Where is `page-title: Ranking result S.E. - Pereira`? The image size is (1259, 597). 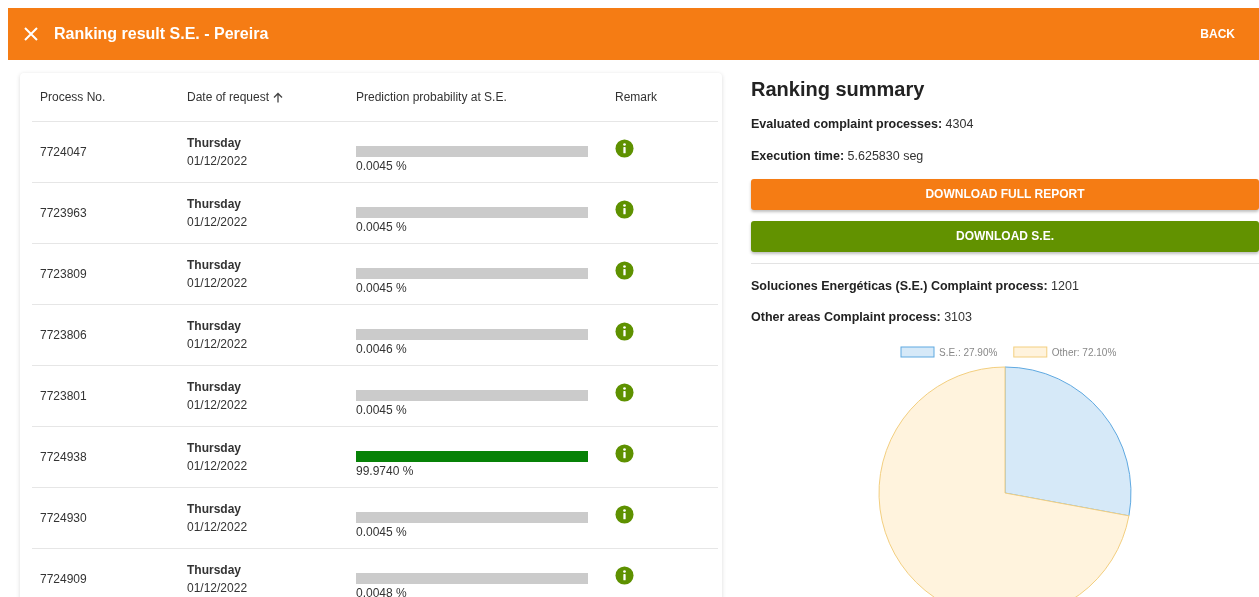 page-title: Ranking result S.E. - Pereira is located at coordinates (161, 34).